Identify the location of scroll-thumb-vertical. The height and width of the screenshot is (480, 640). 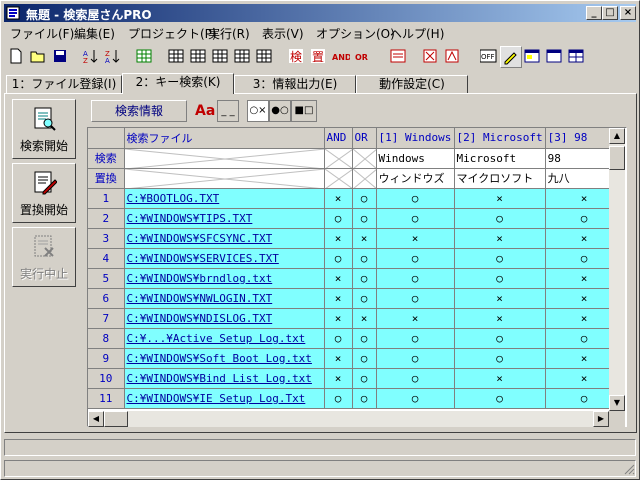
(617, 158).